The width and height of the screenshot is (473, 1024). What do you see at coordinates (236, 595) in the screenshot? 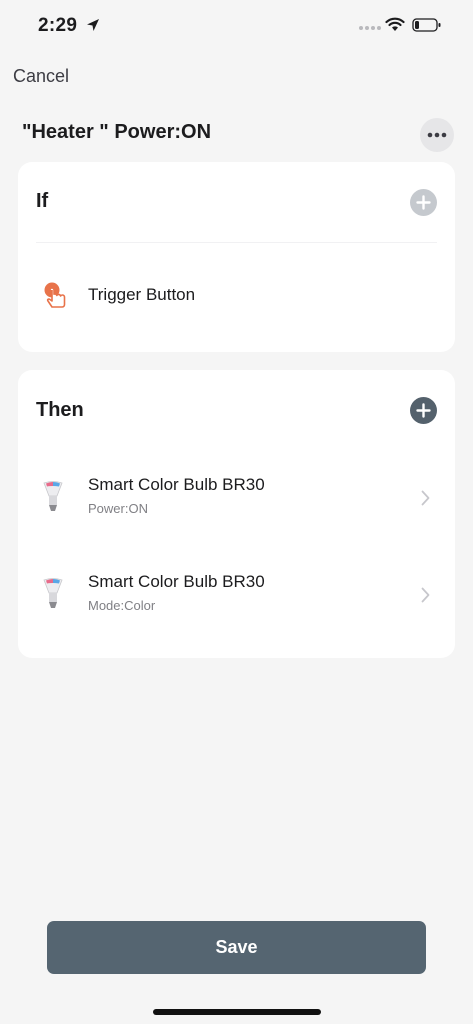
I see `action-row: Smart Color Bulb BR30 Mode:Color` at bounding box center [236, 595].